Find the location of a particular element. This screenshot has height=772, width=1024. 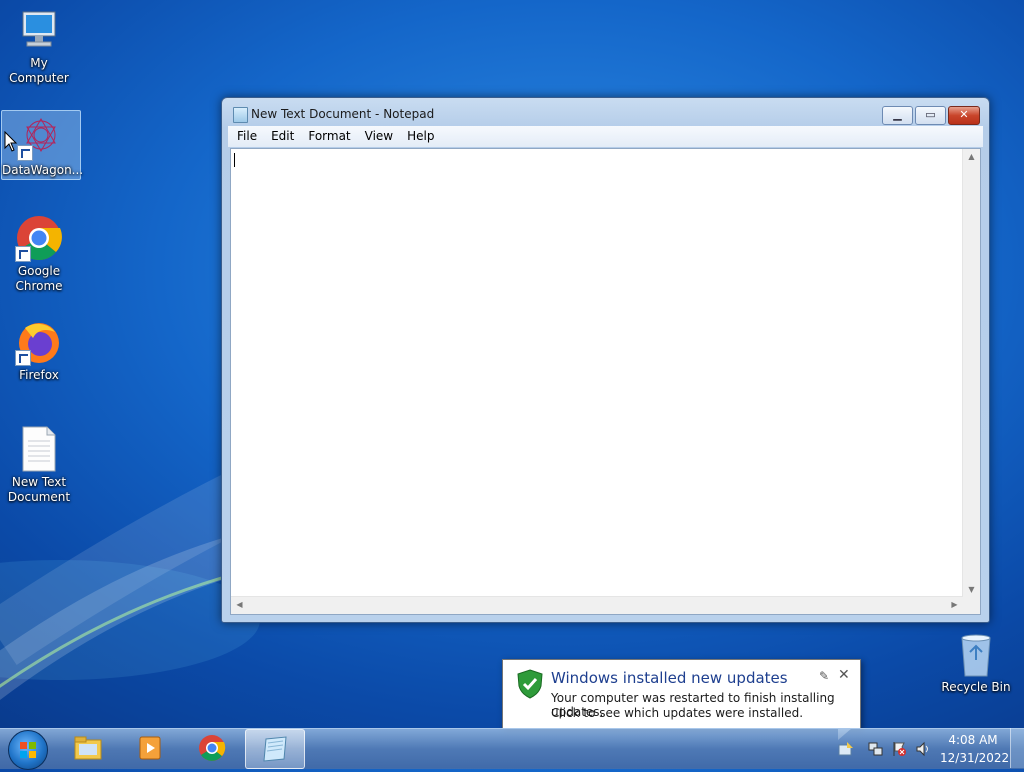

taskbar-media-player is located at coordinates (150, 748).